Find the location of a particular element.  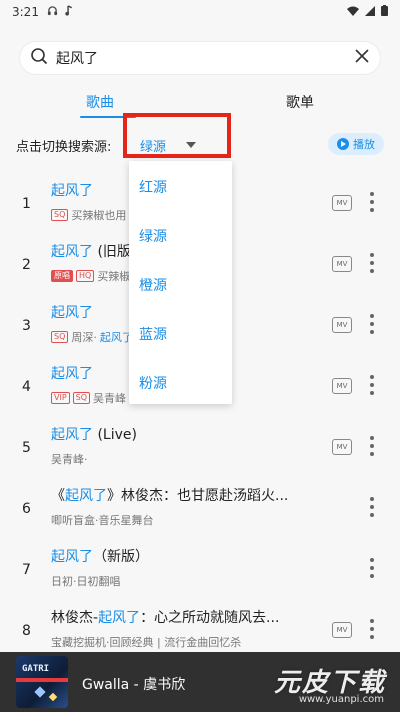

tab-playlists: 歌单 is located at coordinates (300, 102).